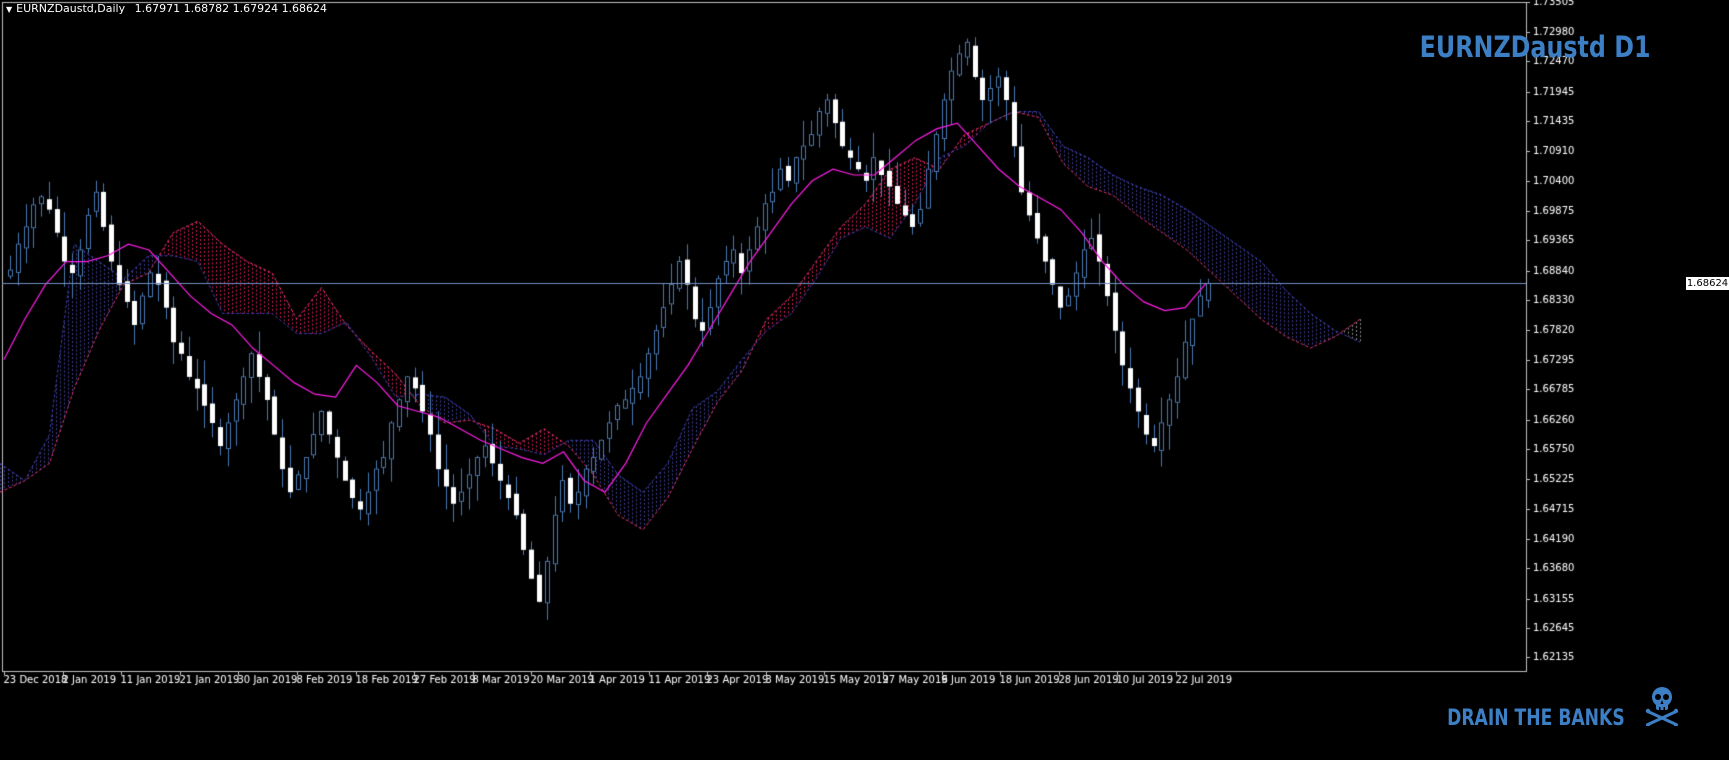 This screenshot has height=760, width=1729. Describe the element at coordinates (71, 8) in the screenshot. I see `symbol-label: EURNZDaustd,Daily` at that location.